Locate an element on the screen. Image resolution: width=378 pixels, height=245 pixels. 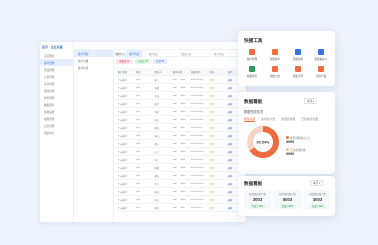
stats-tab: 已完成任务数 is located at coordinates (309, 119).